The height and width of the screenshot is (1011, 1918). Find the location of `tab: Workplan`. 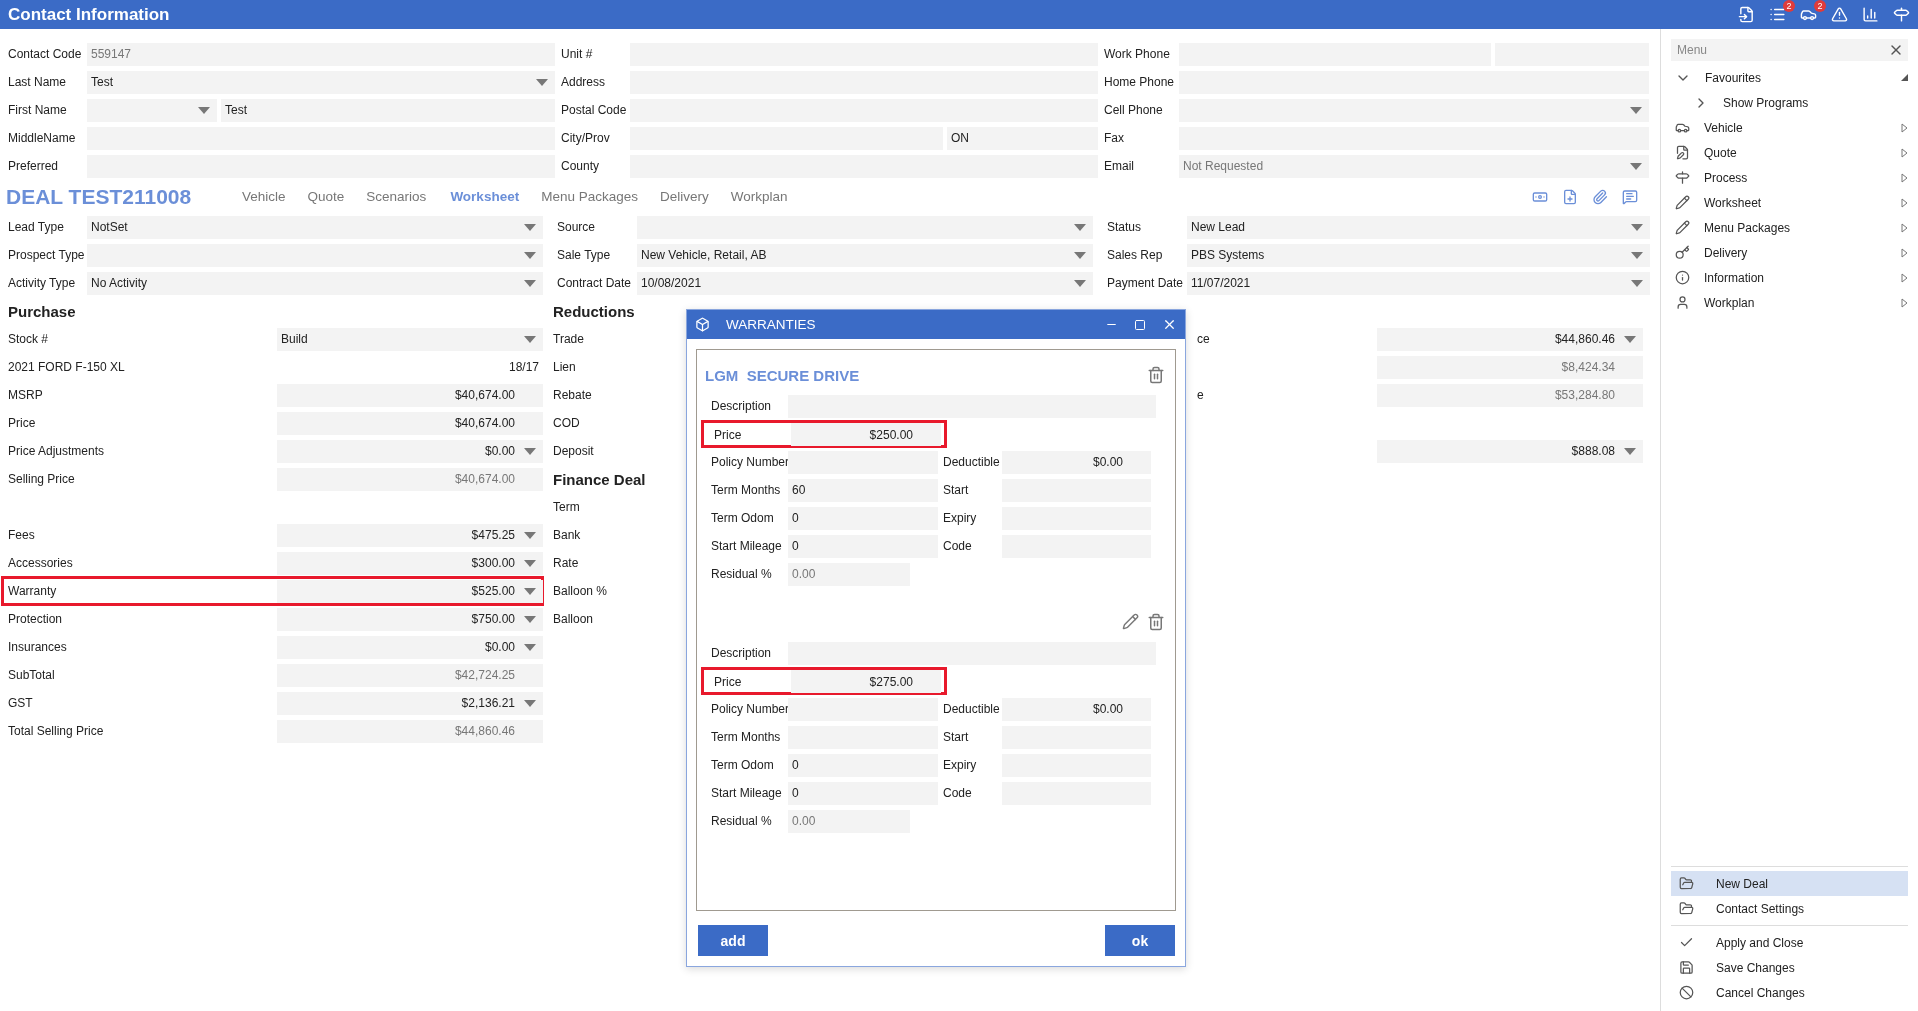

tab: Workplan is located at coordinates (759, 196).